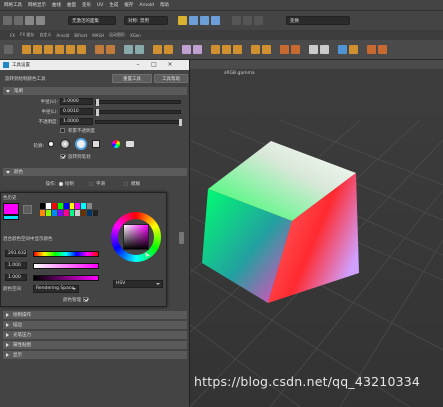 This screenshot has width=443, height=407. Describe the element at coordinates (136, 237) in the screenshot. I see `sv-square` at that location.